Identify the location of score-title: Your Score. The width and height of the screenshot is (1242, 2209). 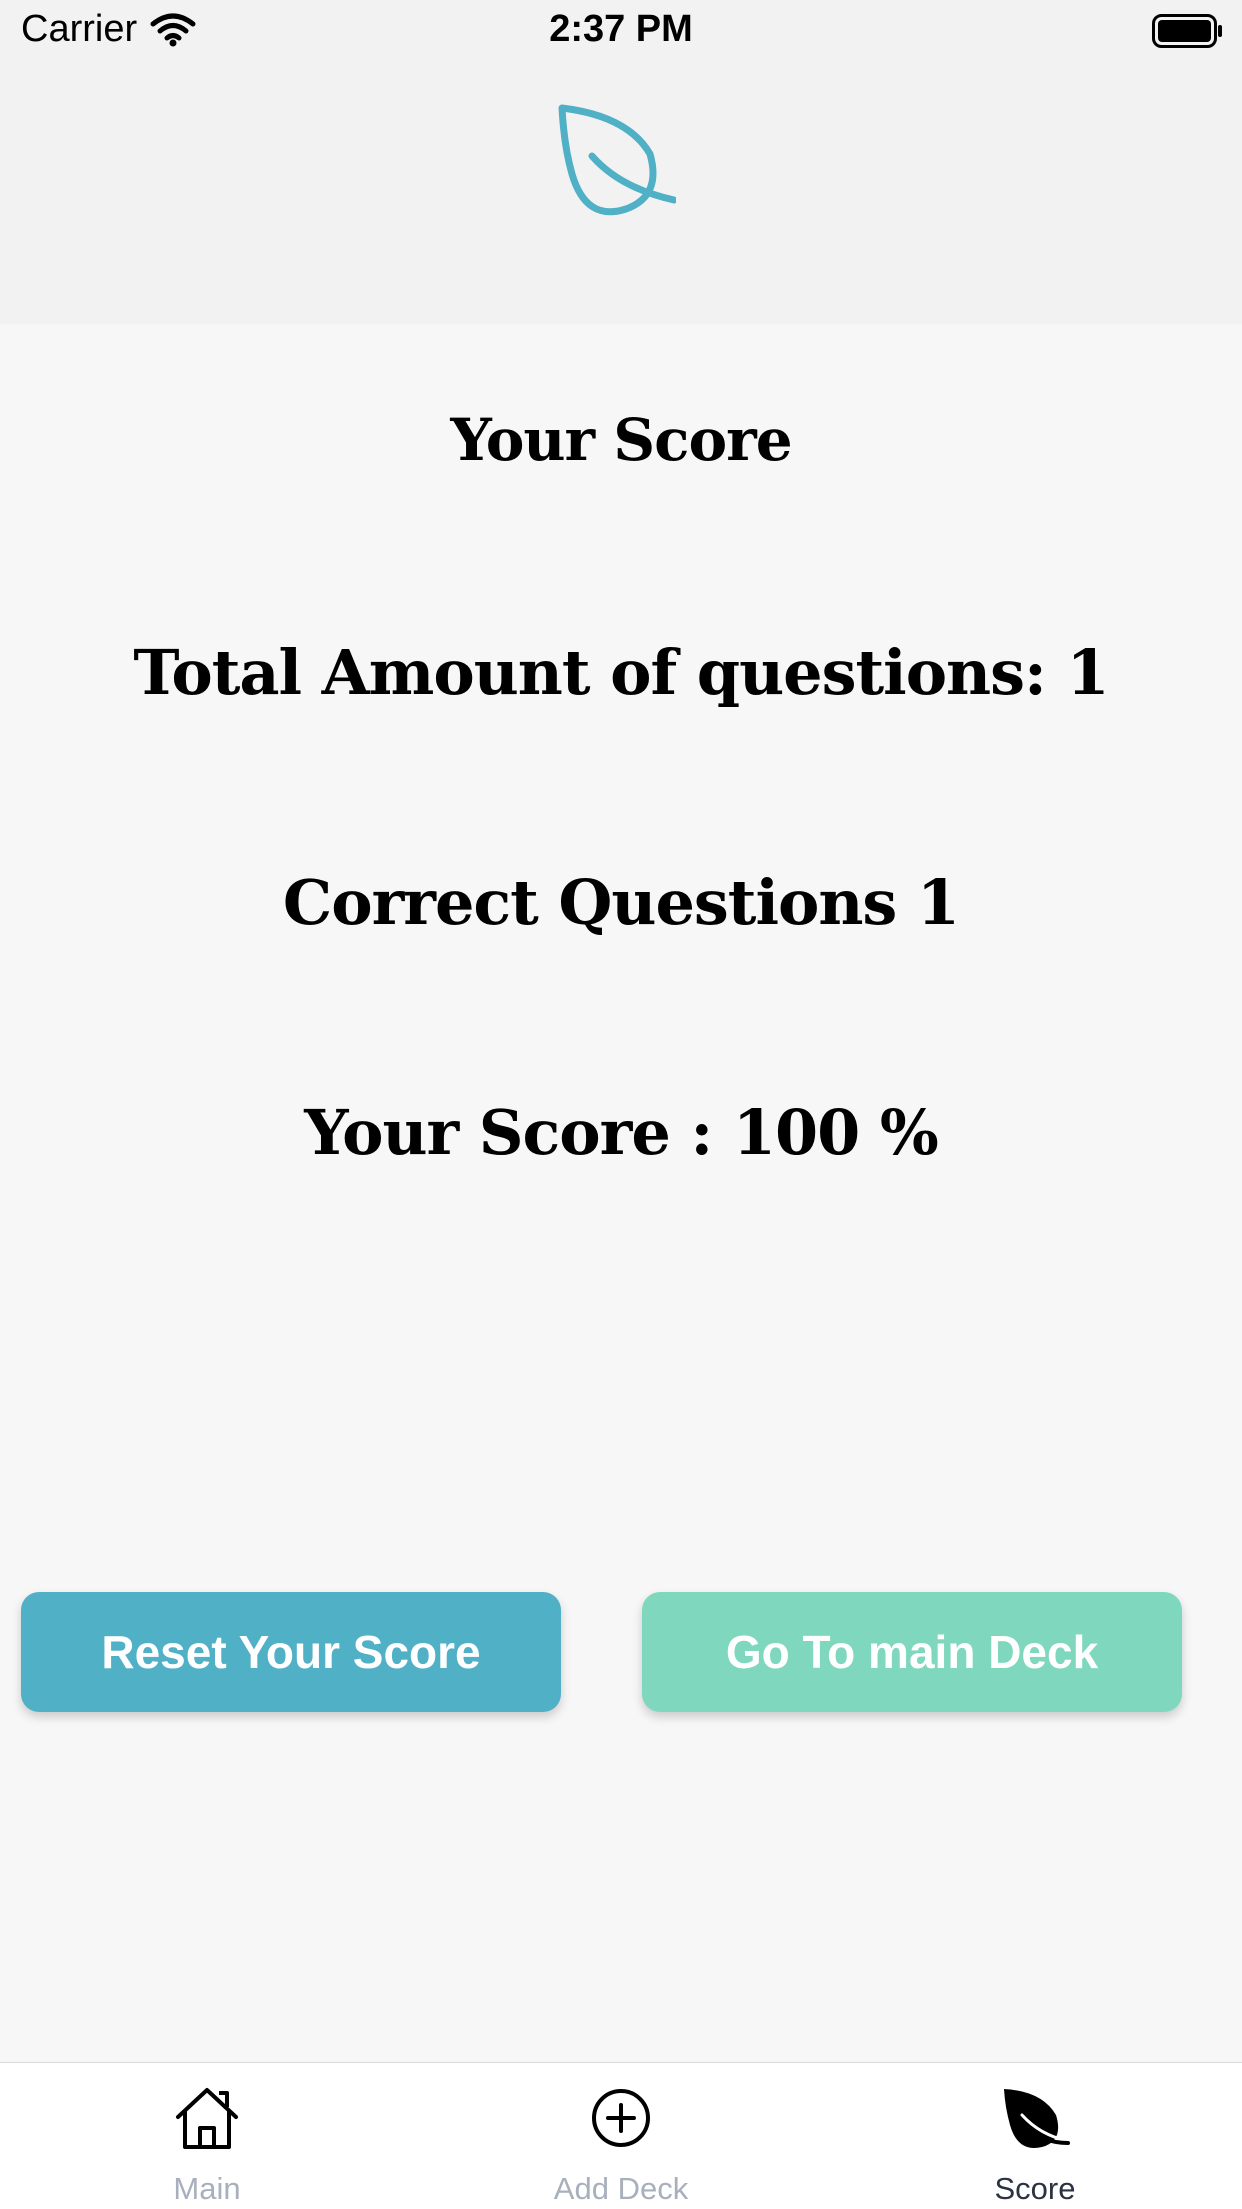
(621, 440).